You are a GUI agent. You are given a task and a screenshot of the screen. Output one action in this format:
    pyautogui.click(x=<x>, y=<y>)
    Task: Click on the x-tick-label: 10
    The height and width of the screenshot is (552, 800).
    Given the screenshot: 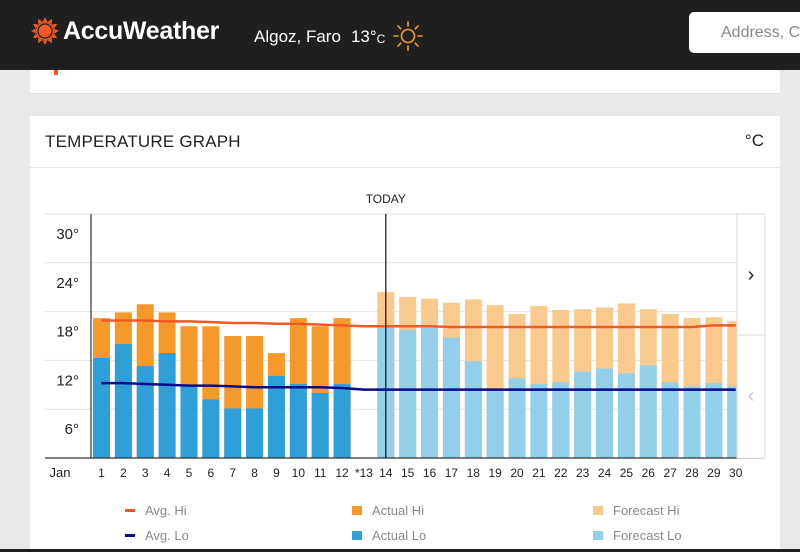 What is the action you would take?
    pyautogui.click(x=299, y=473)
    